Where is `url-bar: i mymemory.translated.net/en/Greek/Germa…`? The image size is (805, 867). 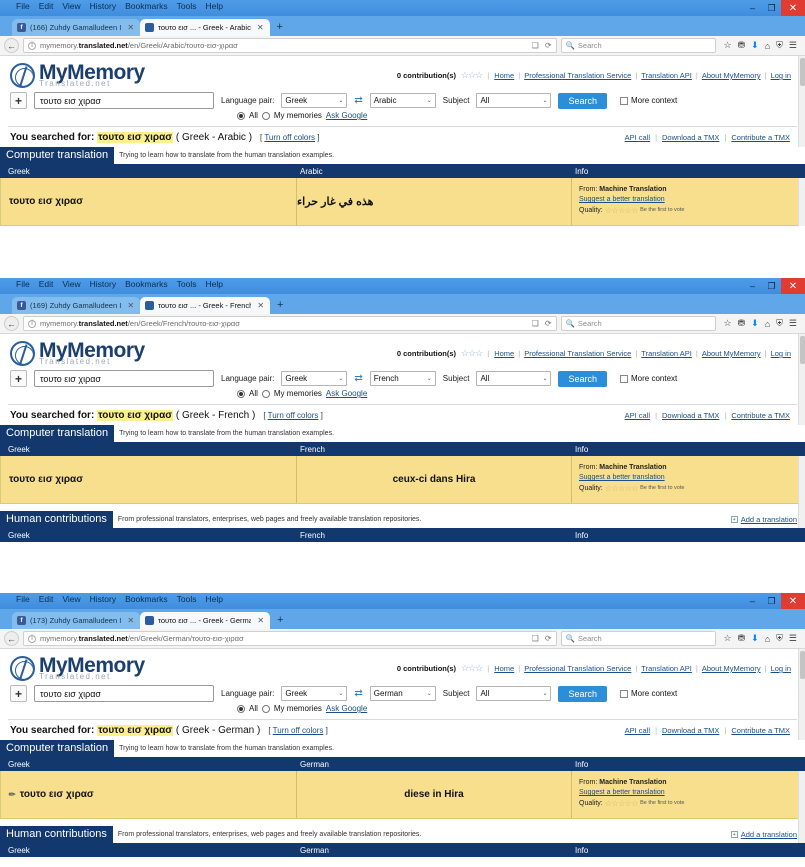 url-bar: i mymemory.translated.net/en/Greek/Germa… is located at coordinates (290, 638).